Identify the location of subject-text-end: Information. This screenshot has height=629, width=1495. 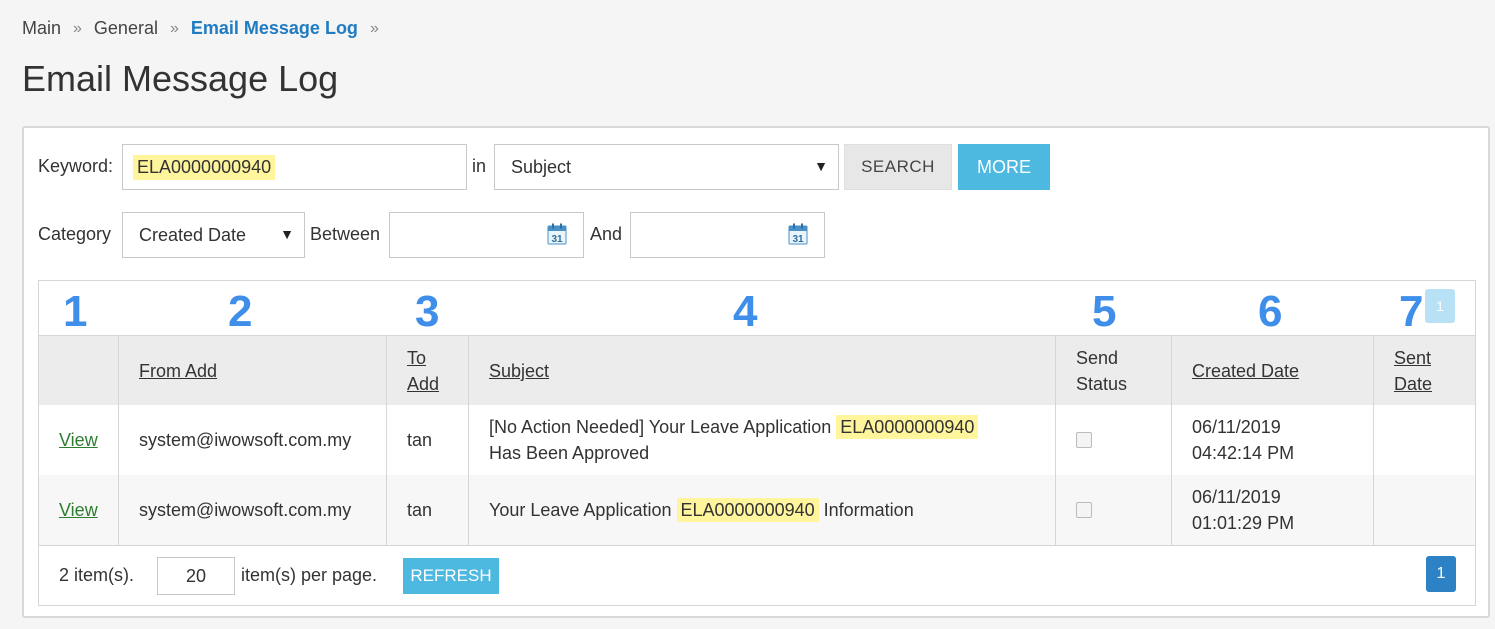
(868, 510).